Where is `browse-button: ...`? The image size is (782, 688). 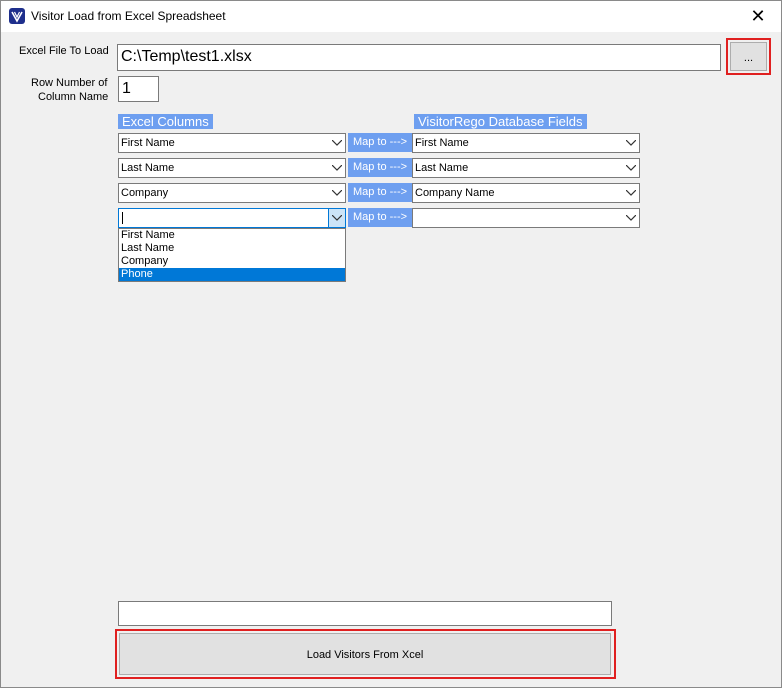
browse-button: ... is located at coordinates (748, 56).